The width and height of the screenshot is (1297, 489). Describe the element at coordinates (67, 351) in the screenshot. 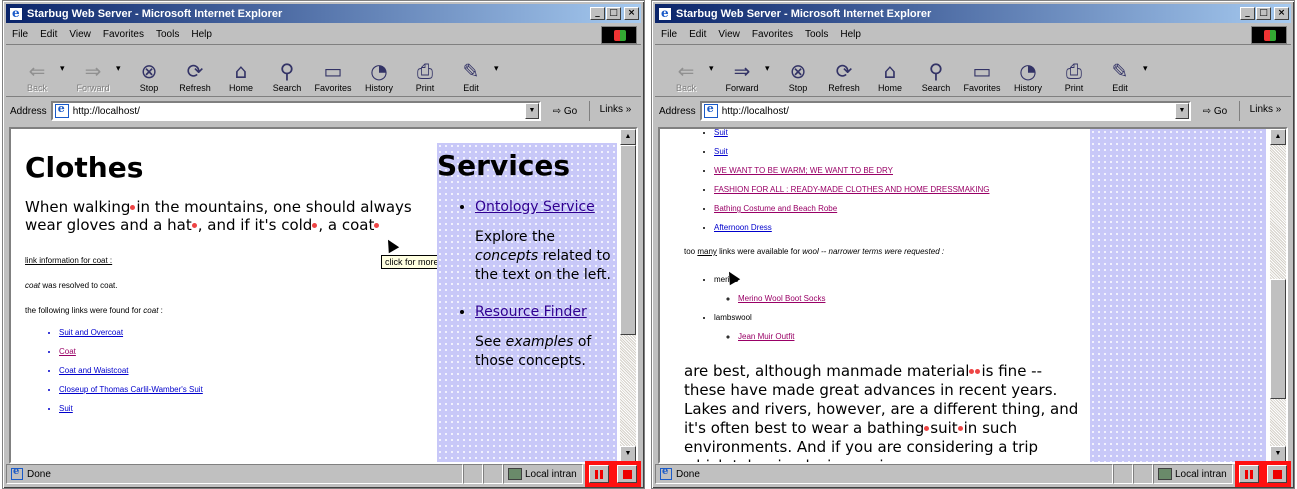

I see `result-link: Coat` at that location.